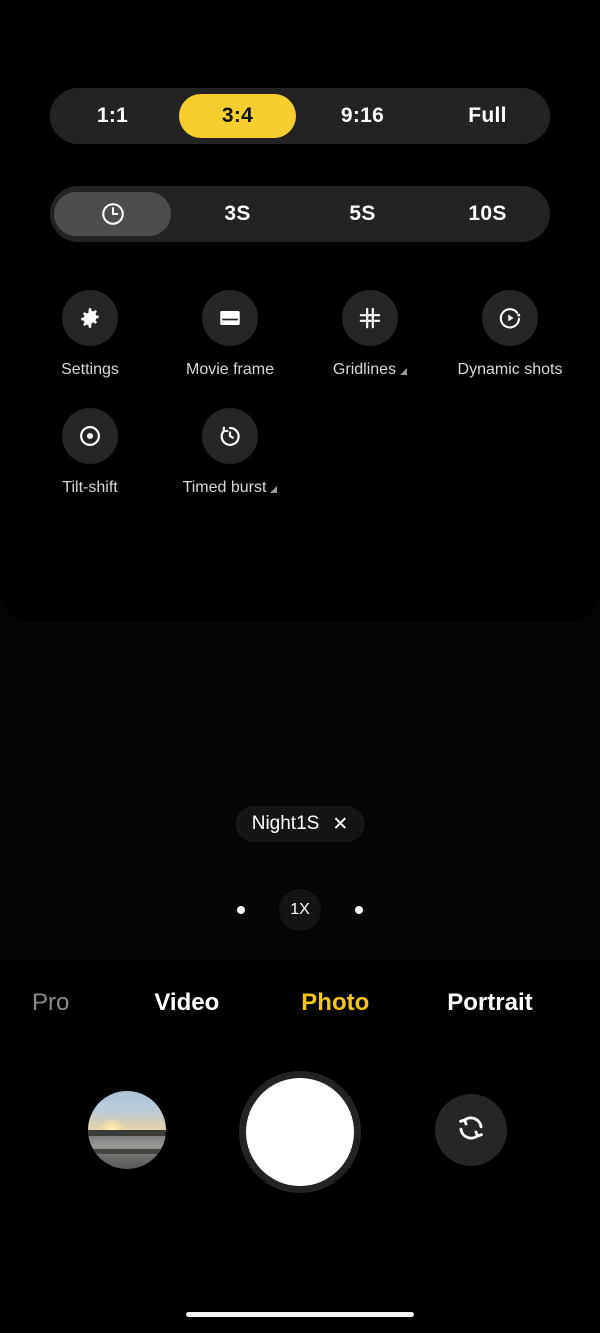  What do you see at coordinates (300, 1132) in the screenshot?
I see `shutter-button` at bounding box center [300, 1132].